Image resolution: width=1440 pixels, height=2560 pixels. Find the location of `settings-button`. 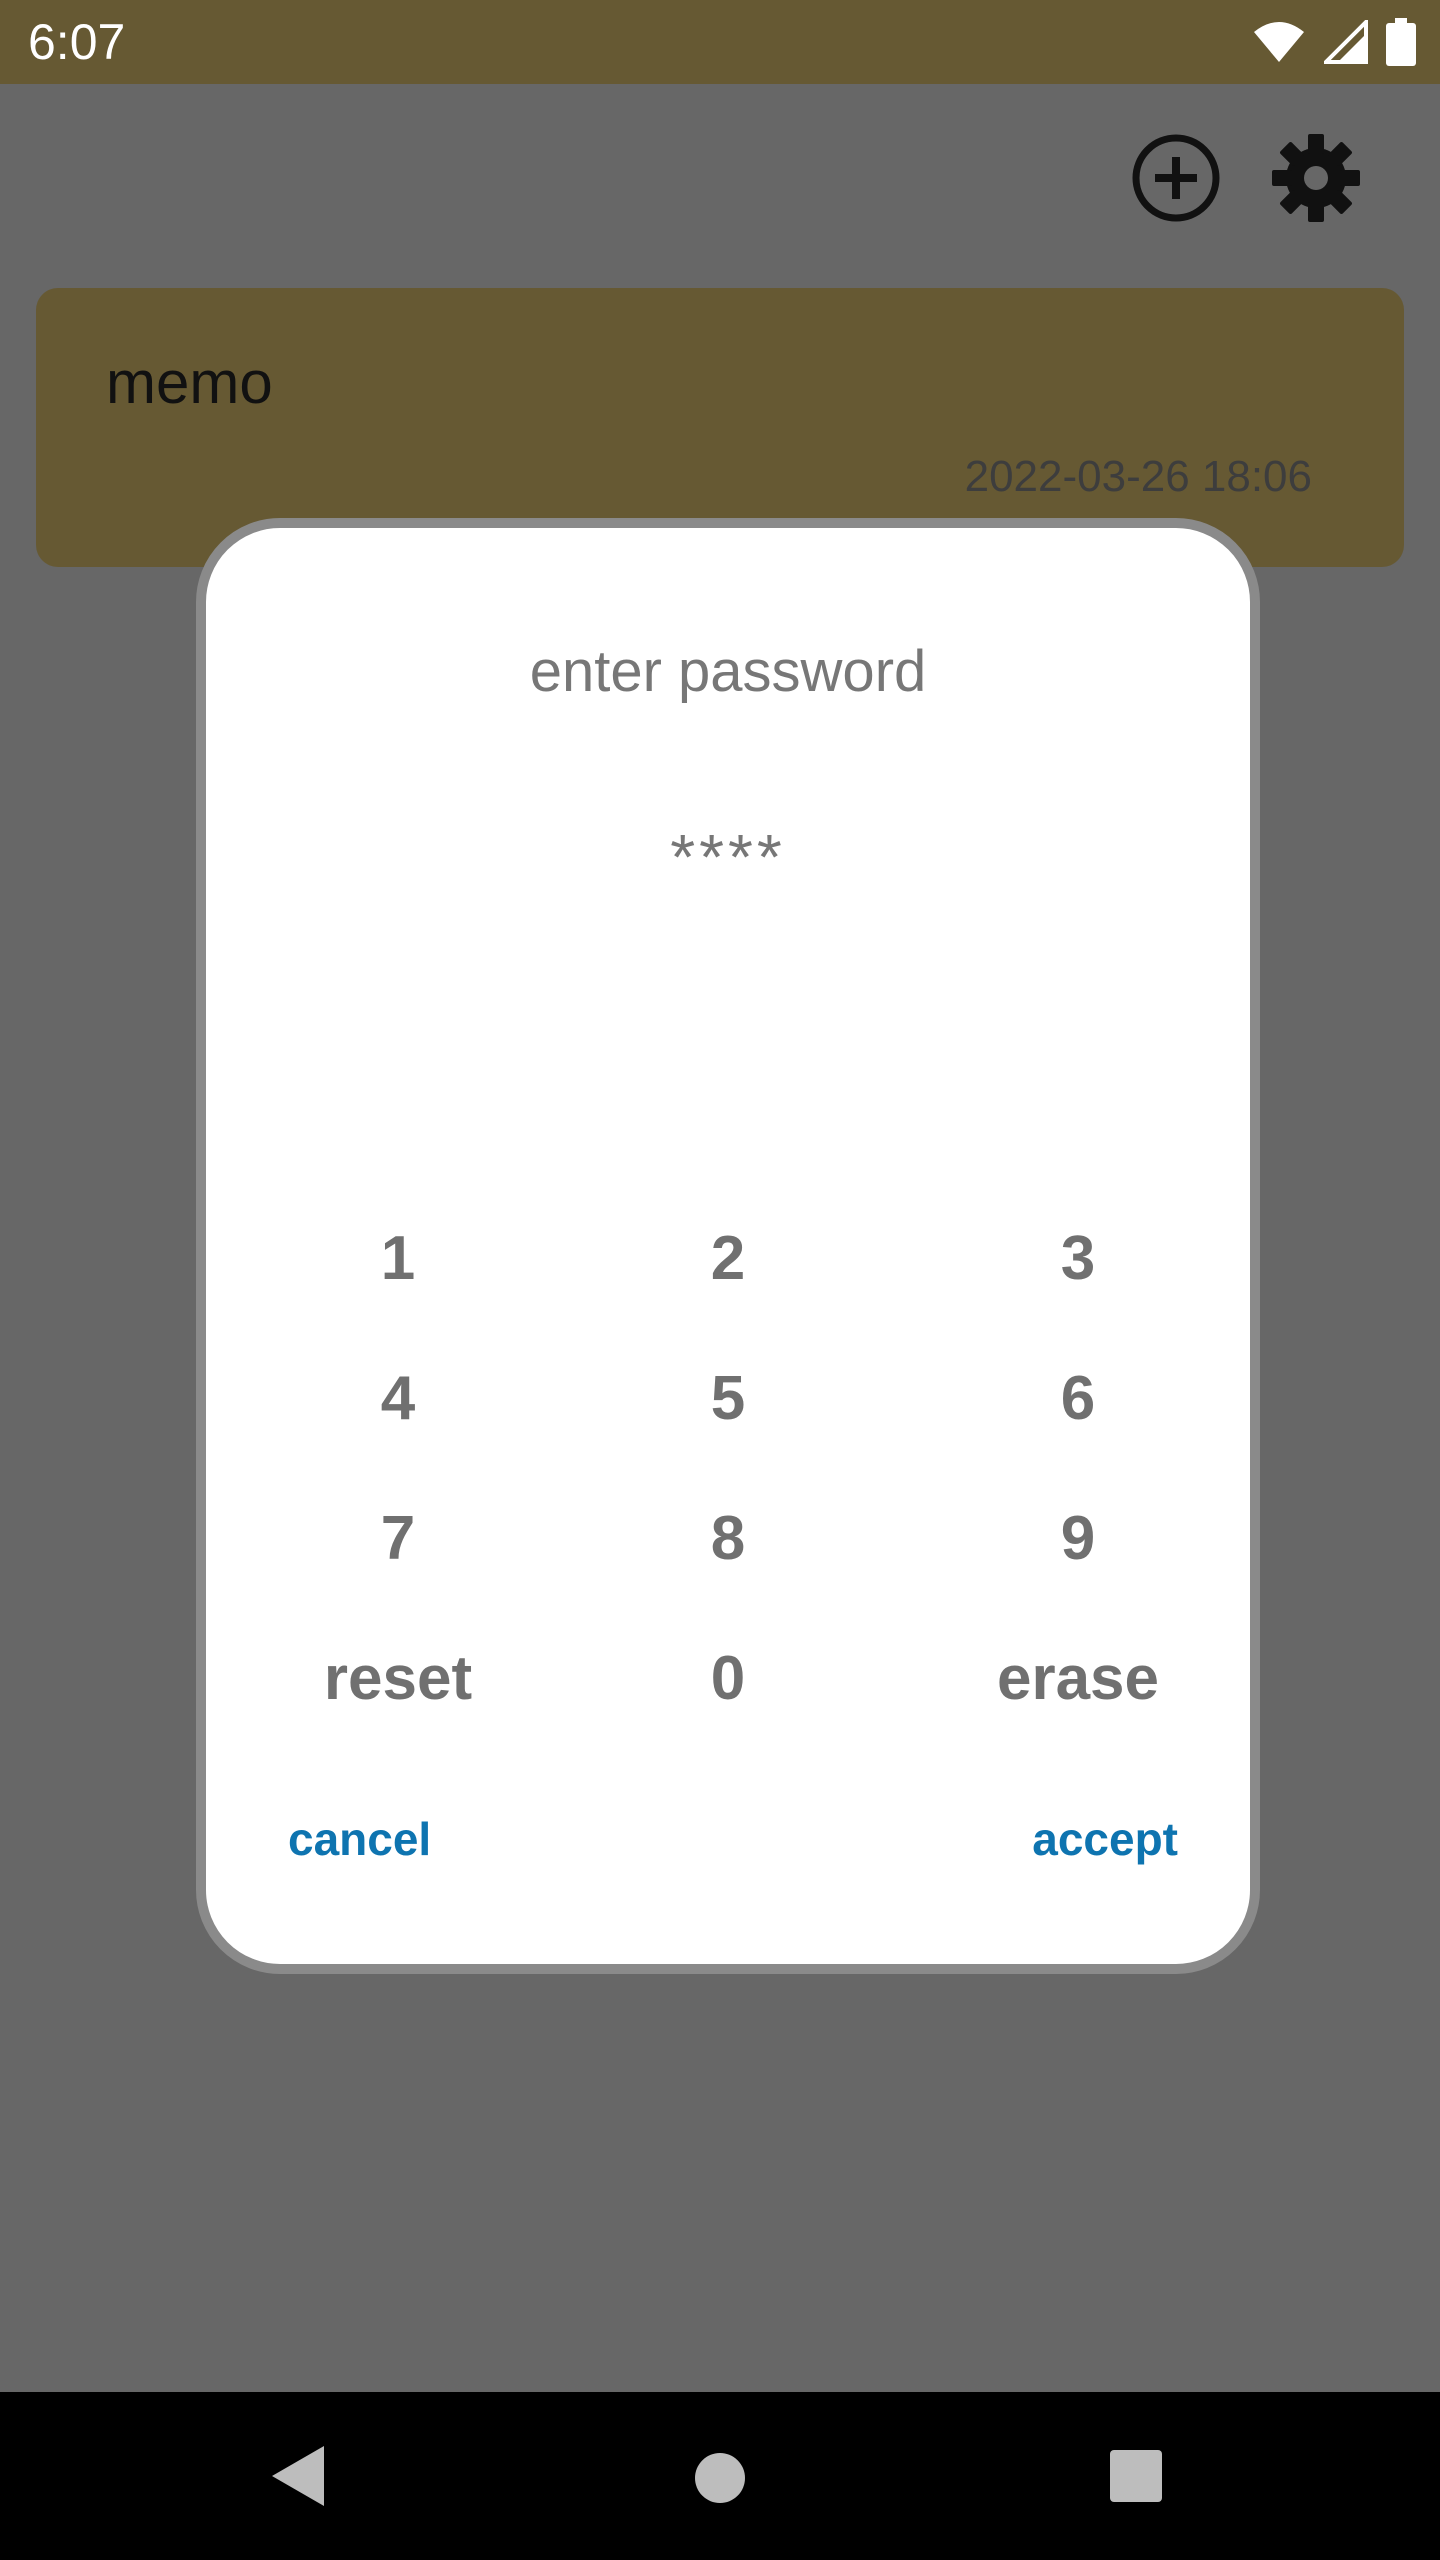

settings-button is located at coordinates (1316, 178).